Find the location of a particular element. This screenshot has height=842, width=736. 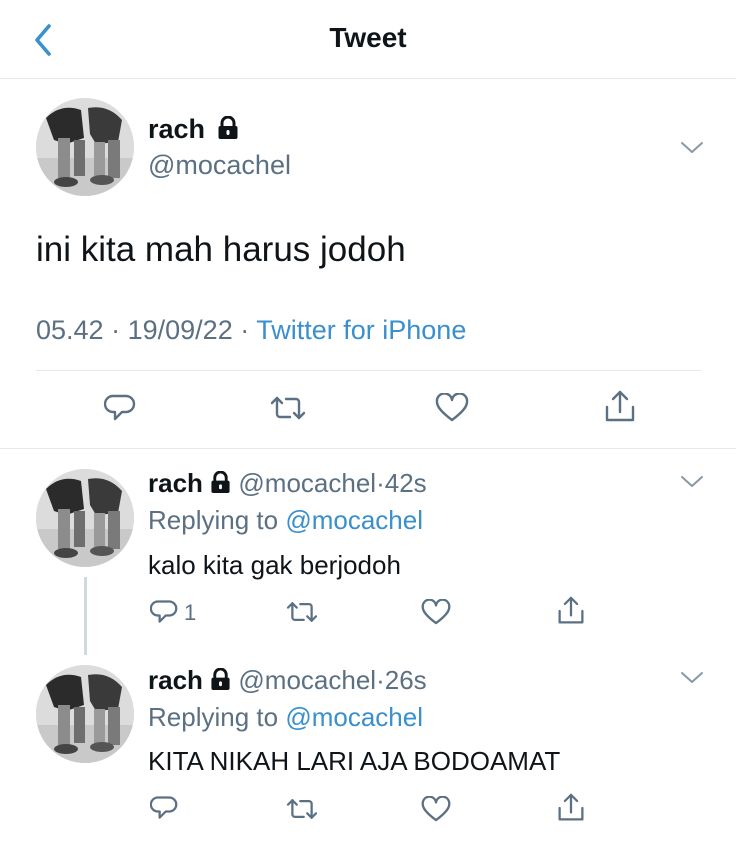

reply-age: 26s is located at coordinates (405, 680).